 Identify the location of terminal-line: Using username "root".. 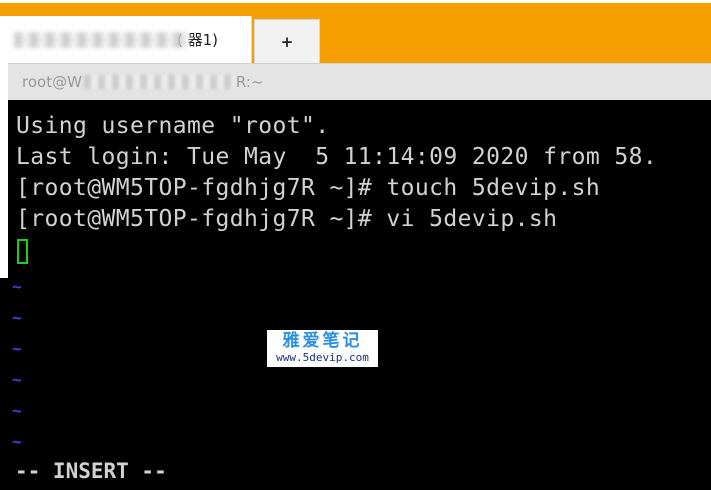
(173, 126).